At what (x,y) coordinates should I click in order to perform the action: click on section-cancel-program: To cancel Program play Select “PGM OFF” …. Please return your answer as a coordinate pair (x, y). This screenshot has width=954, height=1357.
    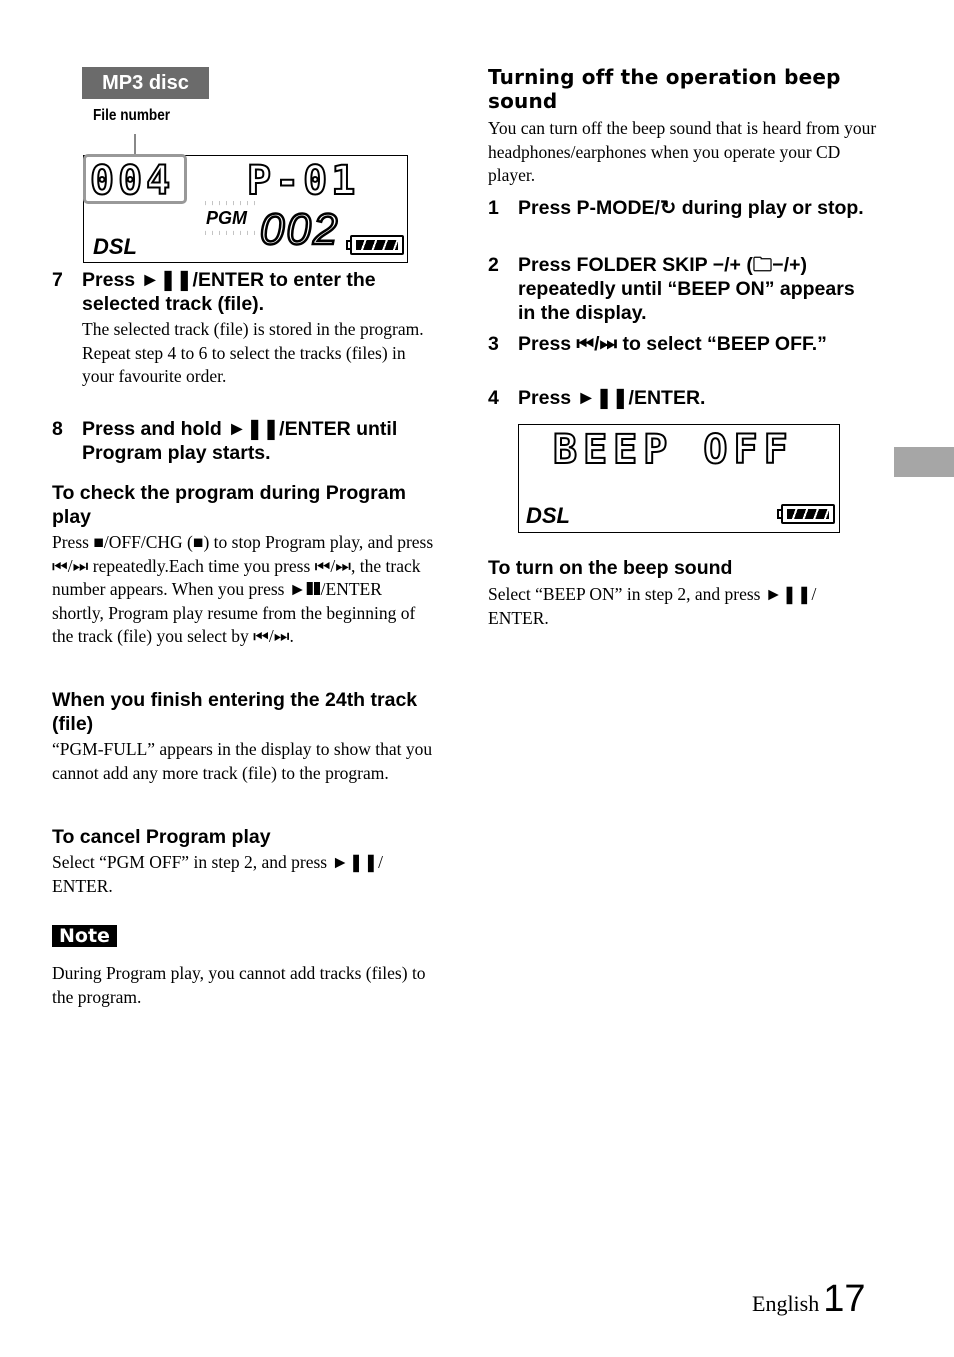
    Looking at the image, I should click on (244, 861).